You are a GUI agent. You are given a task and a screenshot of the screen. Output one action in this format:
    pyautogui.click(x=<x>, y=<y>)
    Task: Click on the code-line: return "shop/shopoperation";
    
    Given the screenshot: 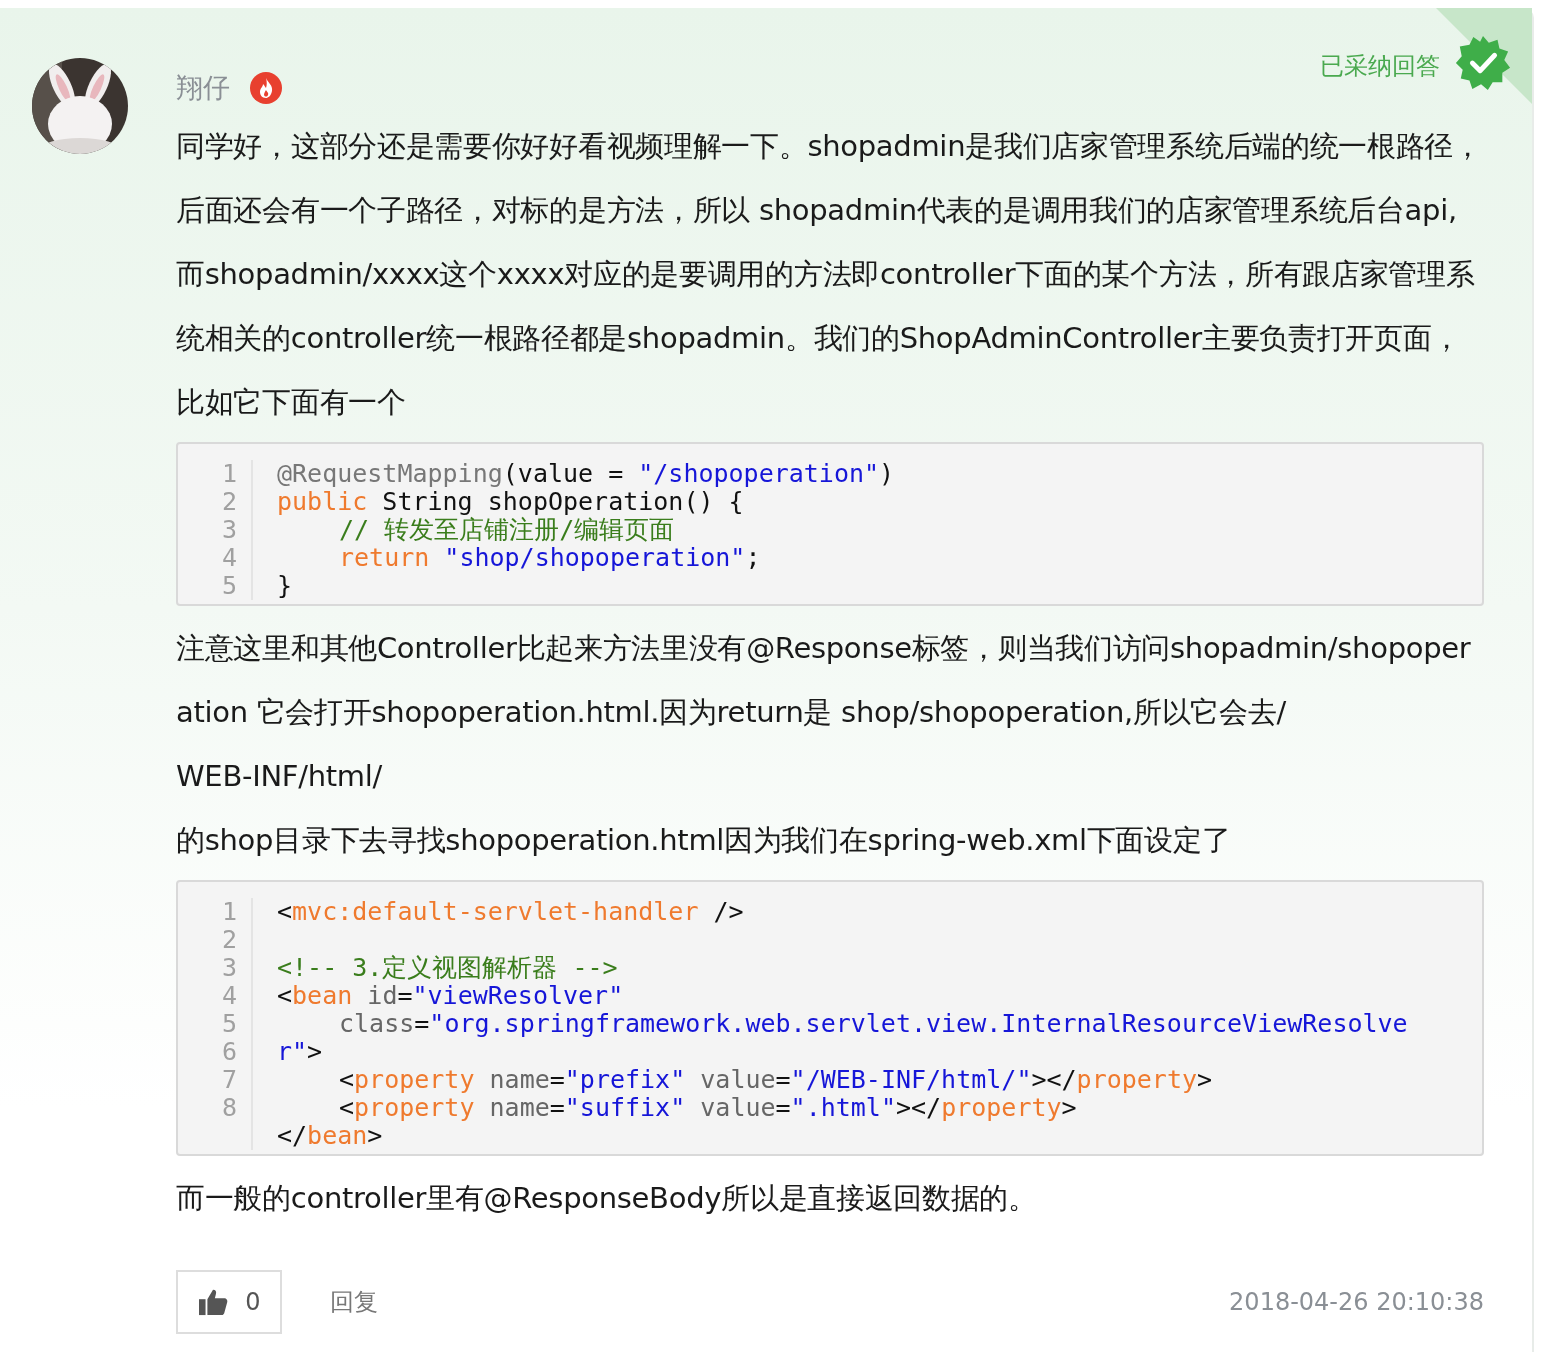 What is the action you would take?
    pyautogui.click(x=550, y=558)
    